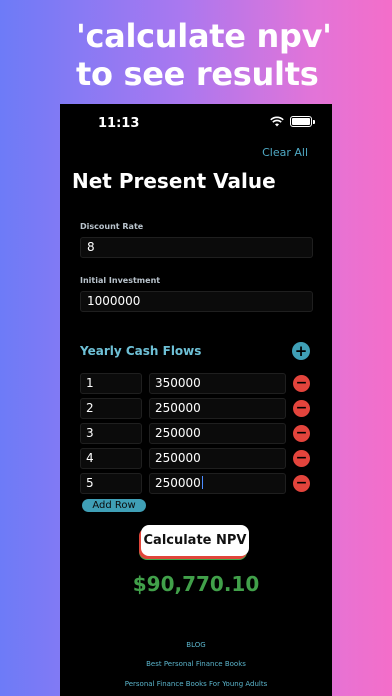 This screenshot has height=696, width=392. Describe the element at coordinates (174, 181) in the screenshot. I see `page-title: Net Present Value` at that location.